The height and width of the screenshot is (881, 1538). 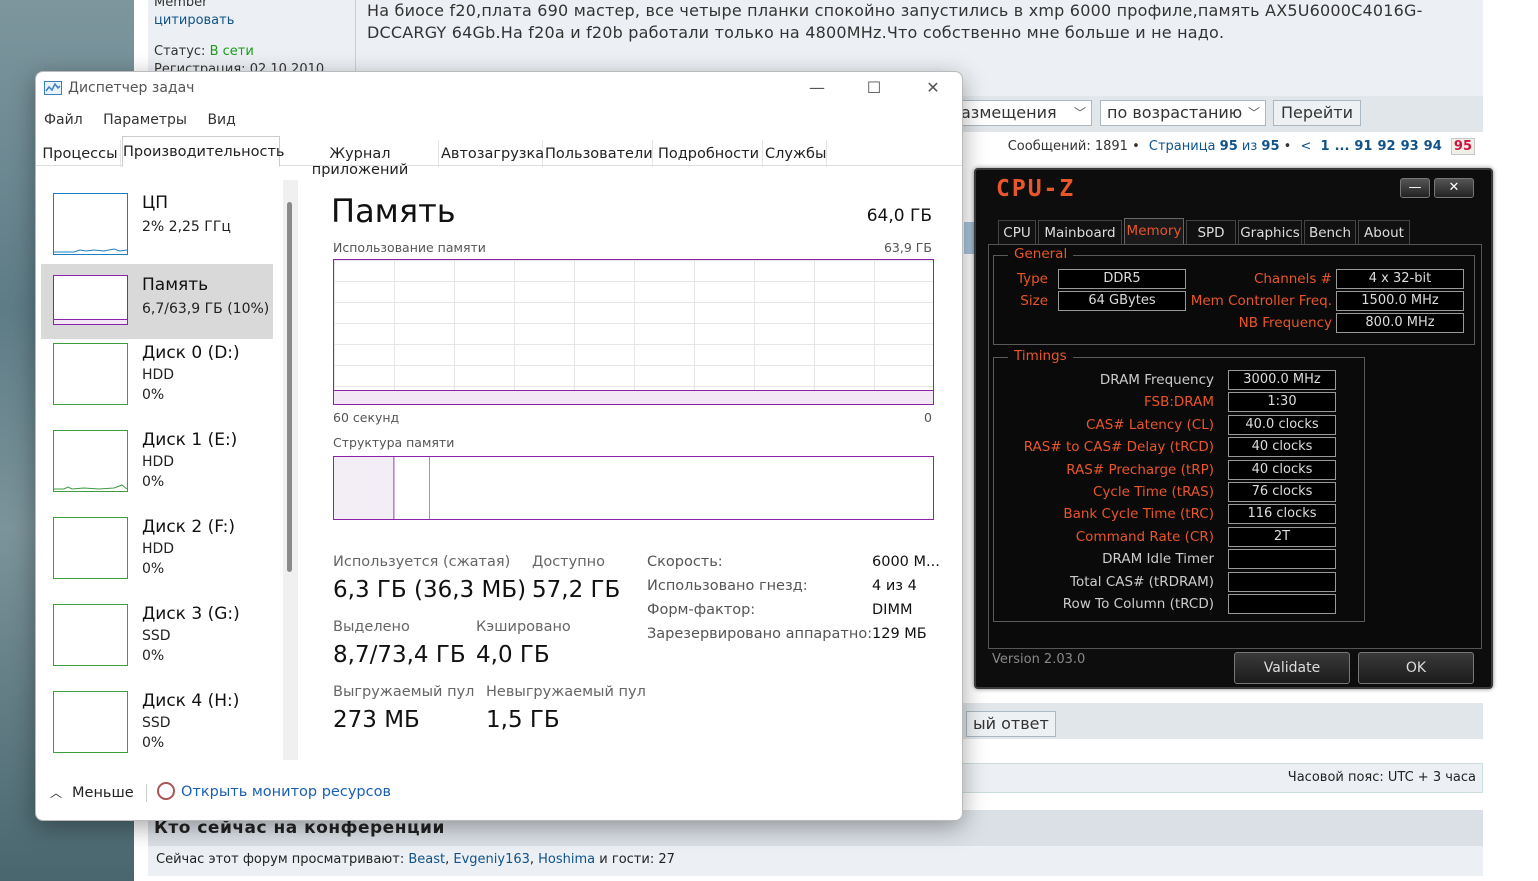 What do you see at coordinates (1011, 724) in the screenshot?
I see `reply-button: ый ответ` at bounding box center [1011, 724].